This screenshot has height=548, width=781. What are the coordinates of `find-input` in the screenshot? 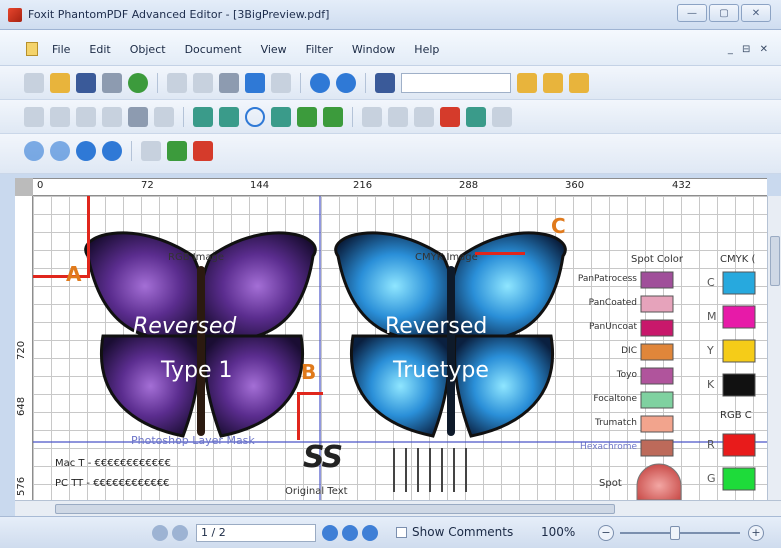 It's located at (456, 83).